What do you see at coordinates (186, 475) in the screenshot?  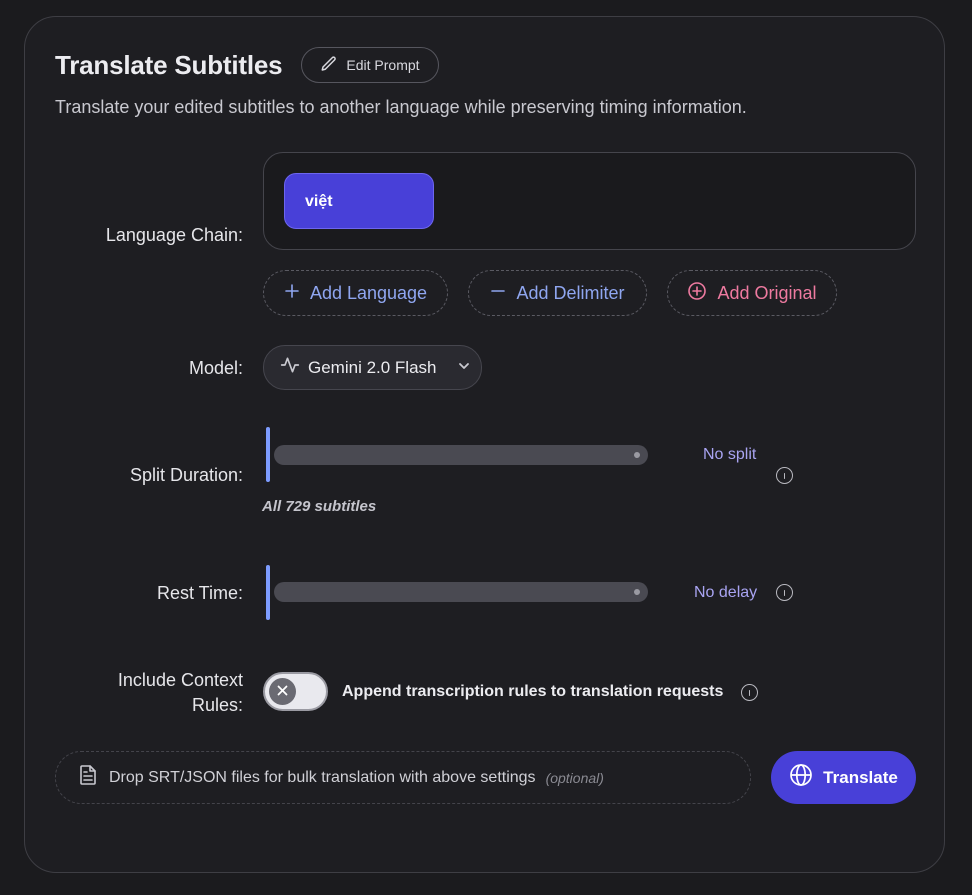 I see `split-duration-label: Split Duration:` at bounding box center [186, 475].